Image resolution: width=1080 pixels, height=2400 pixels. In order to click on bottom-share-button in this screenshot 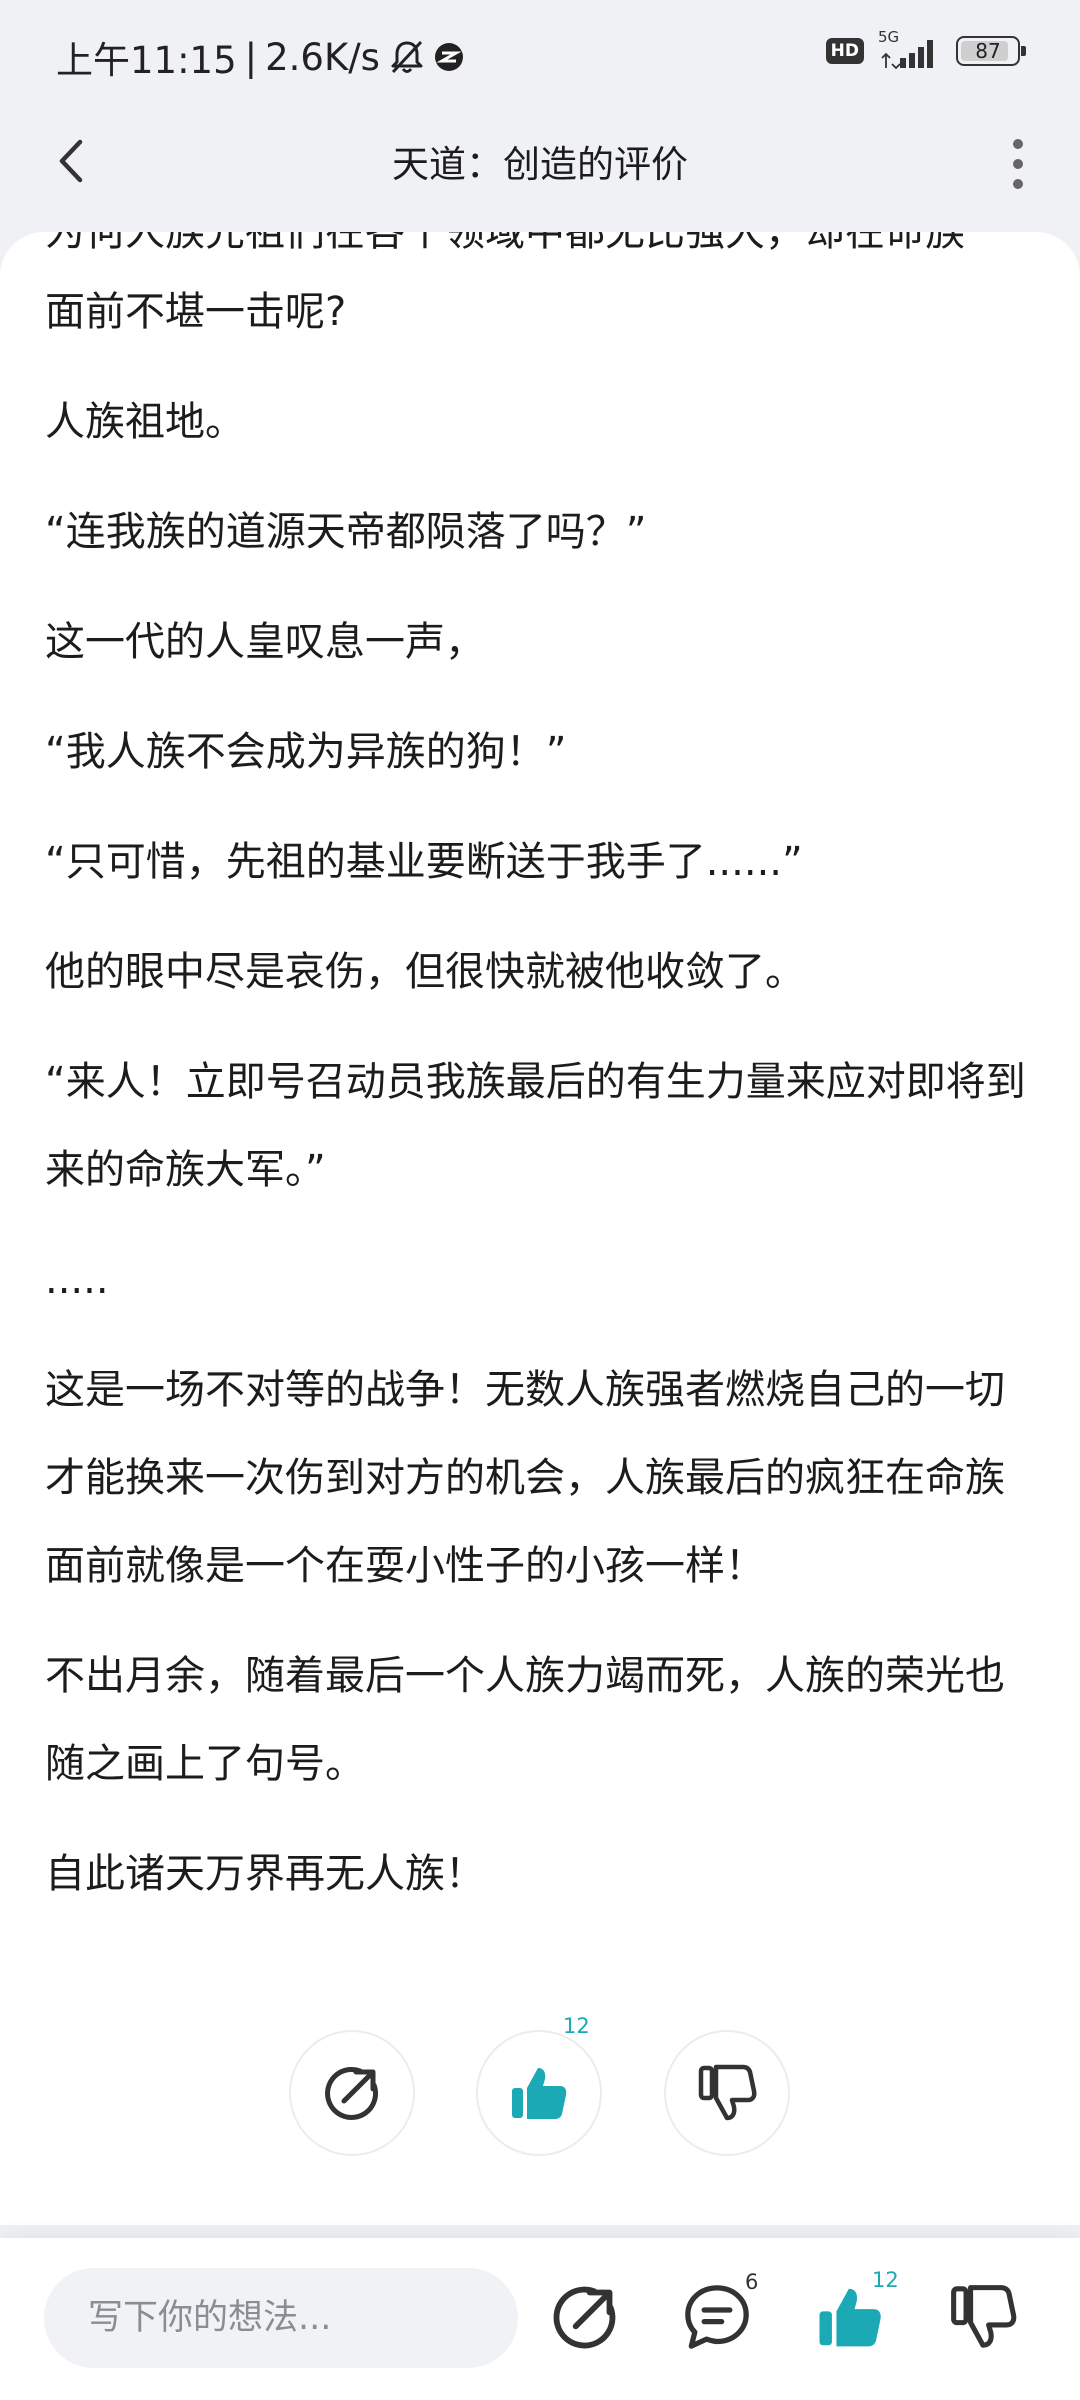, I will do `click(585, 2317)`.